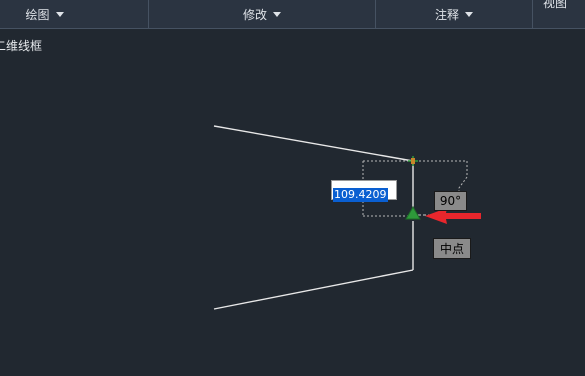 This screenshot has height=376, width=585. I want to click on drawn-line-upper, so click(313, 143).